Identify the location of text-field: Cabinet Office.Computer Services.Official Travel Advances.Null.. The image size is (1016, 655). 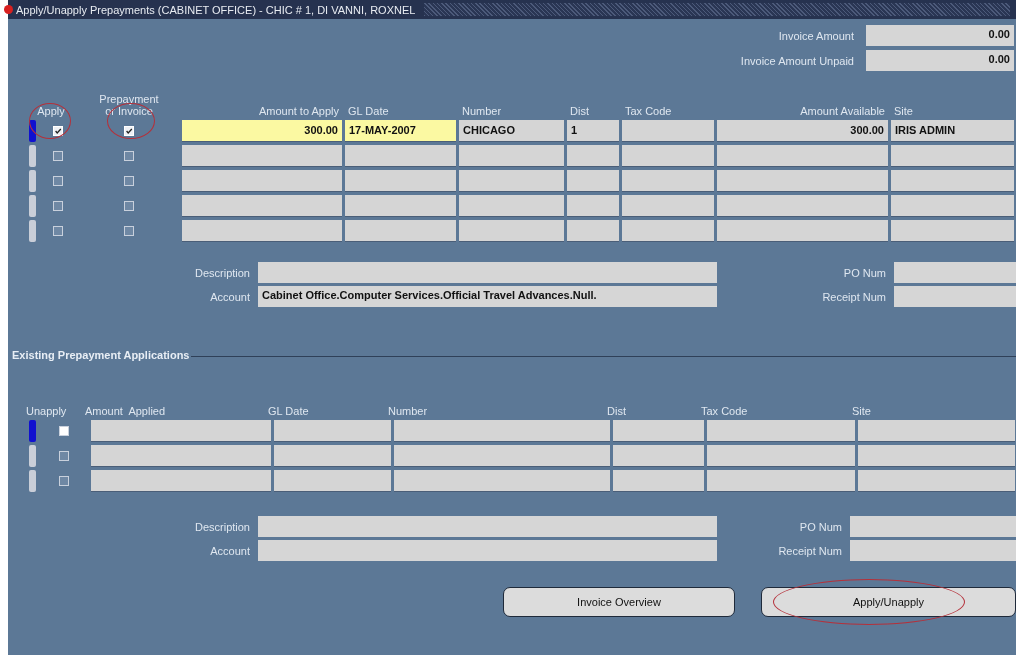
(487, 296).